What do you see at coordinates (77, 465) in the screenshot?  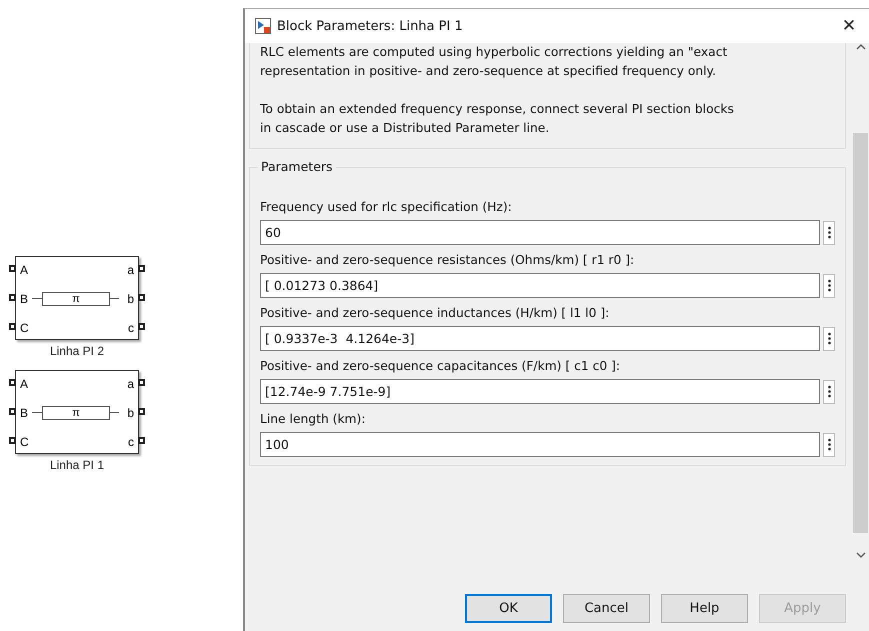 I see `block-name: Linha PI 1` at bounding box center [77, 465].